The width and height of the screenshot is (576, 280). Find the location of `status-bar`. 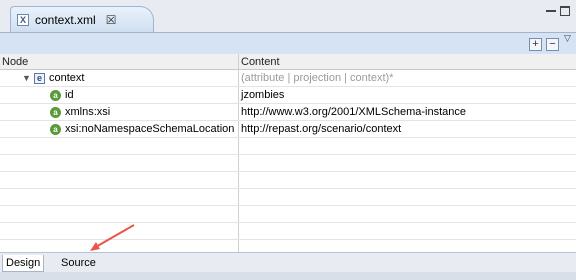

status-bar is located at coordinates (288, 276).